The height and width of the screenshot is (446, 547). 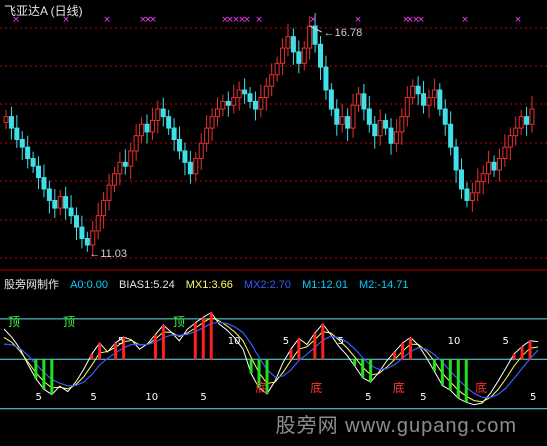 I want to click on signal-number: 10, so click(x=234, y=341).